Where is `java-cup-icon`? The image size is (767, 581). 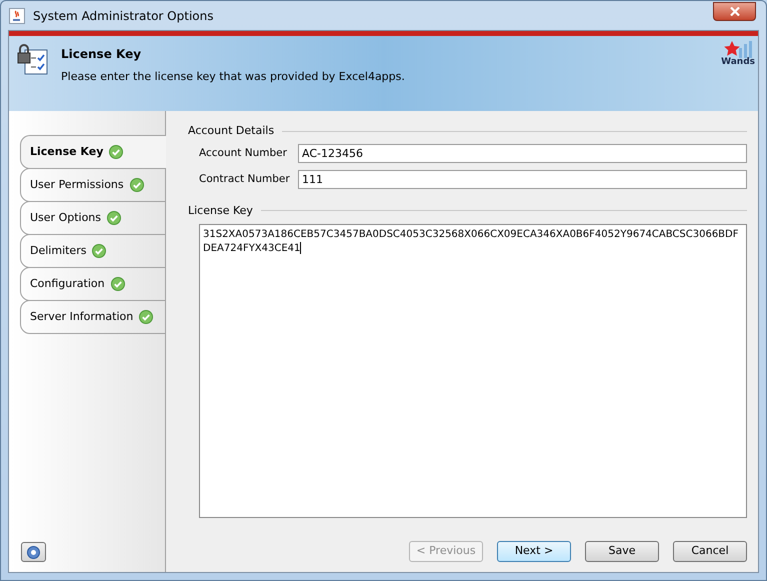 java-cup-icon is located at coordinates (17, 16).